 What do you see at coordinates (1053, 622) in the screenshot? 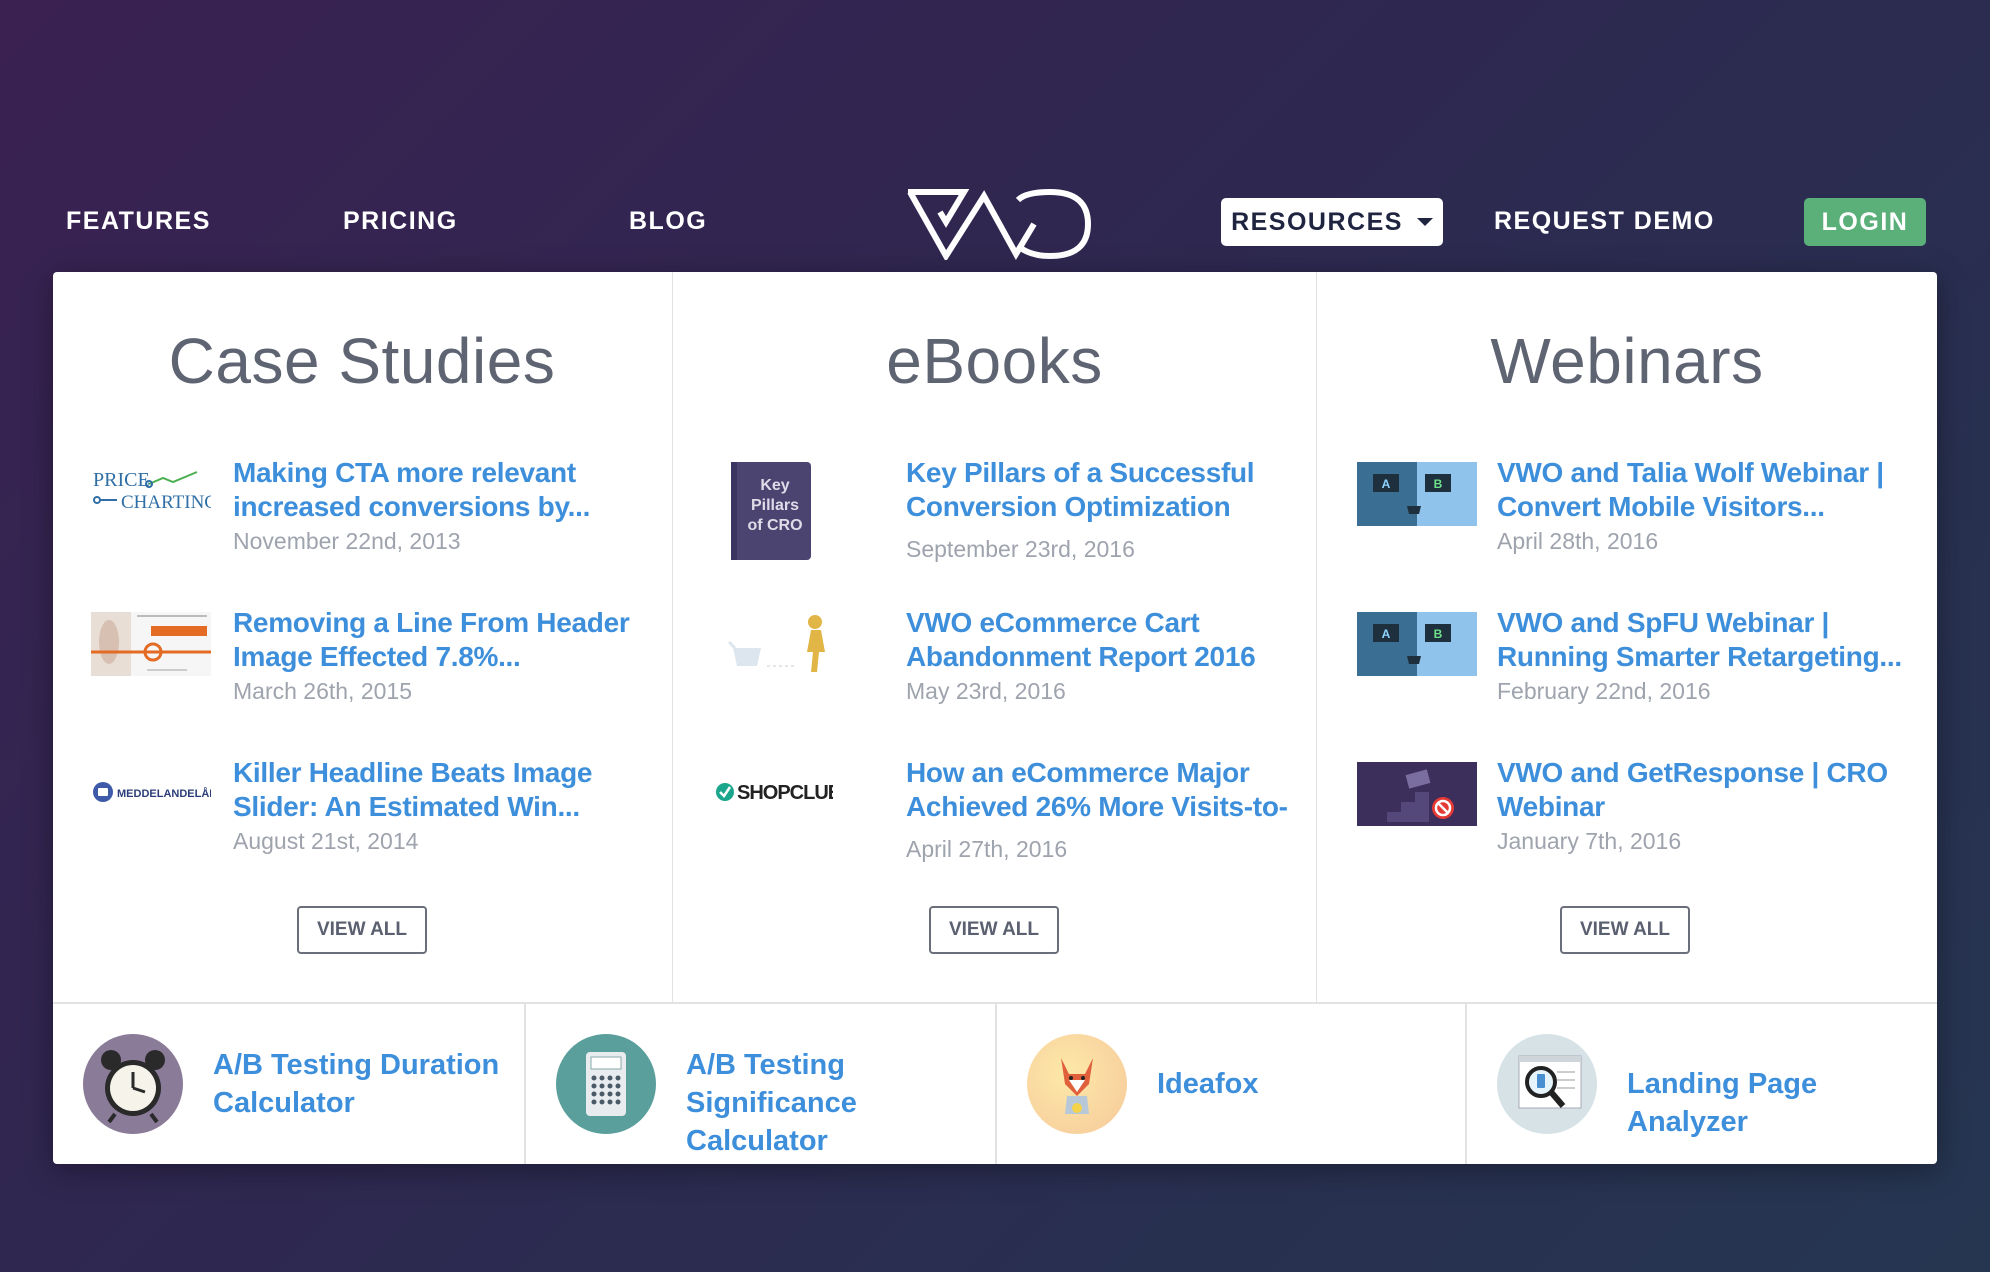
I see `item-title-line: VWO eCommerce Cart` at bounding box center [1053, 622].